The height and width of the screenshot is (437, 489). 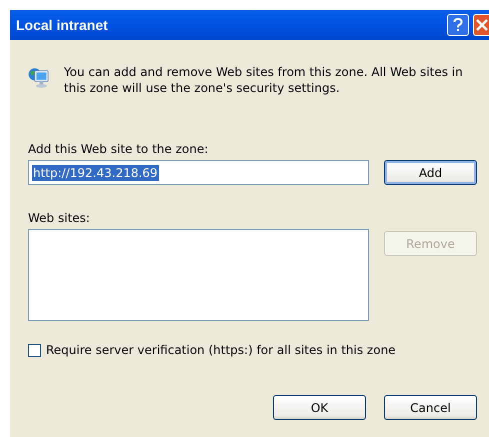 I want to click on websites-label: Web sites:, so click(x=59, y=218).